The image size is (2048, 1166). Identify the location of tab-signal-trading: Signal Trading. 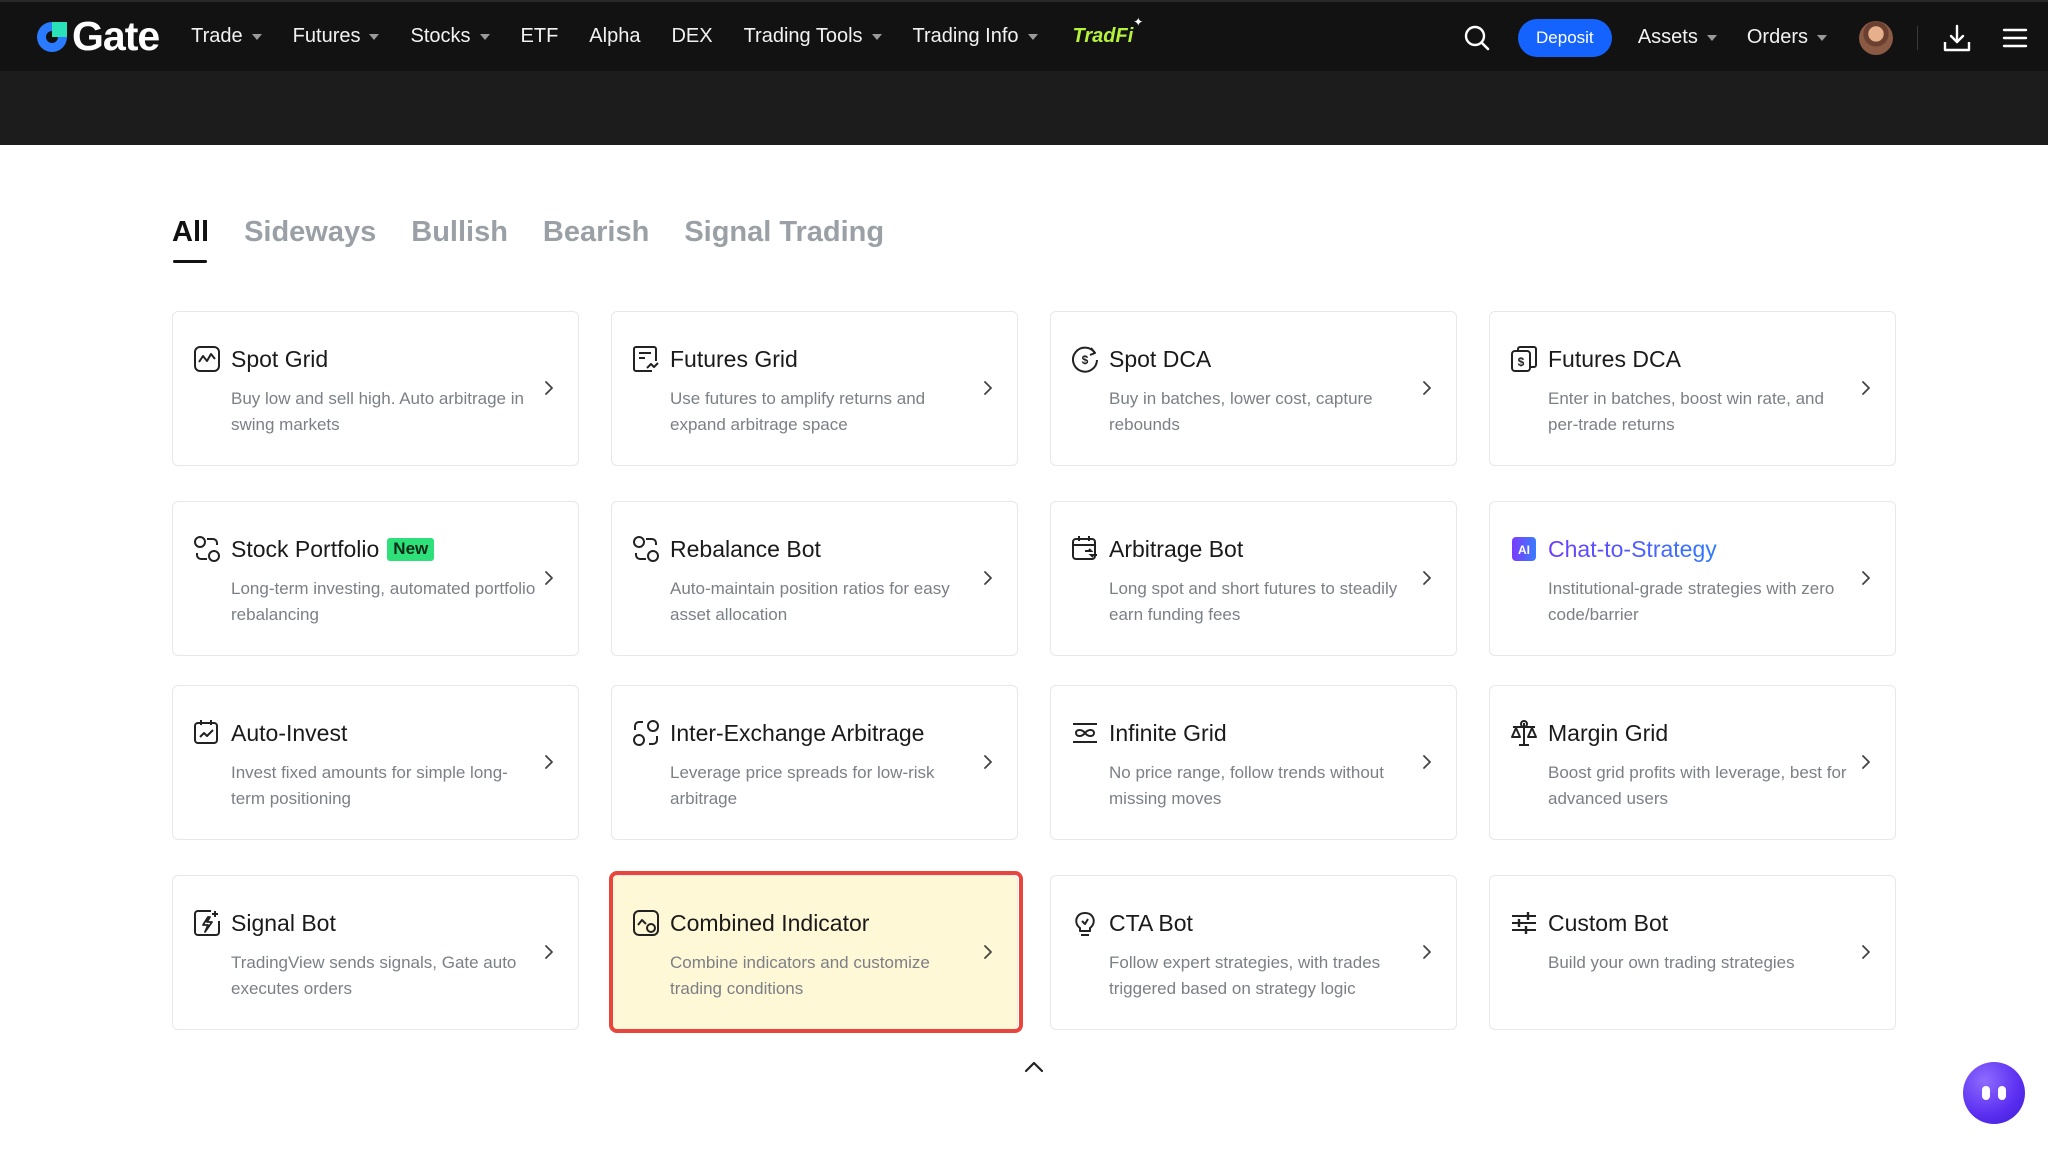
(784, 239).